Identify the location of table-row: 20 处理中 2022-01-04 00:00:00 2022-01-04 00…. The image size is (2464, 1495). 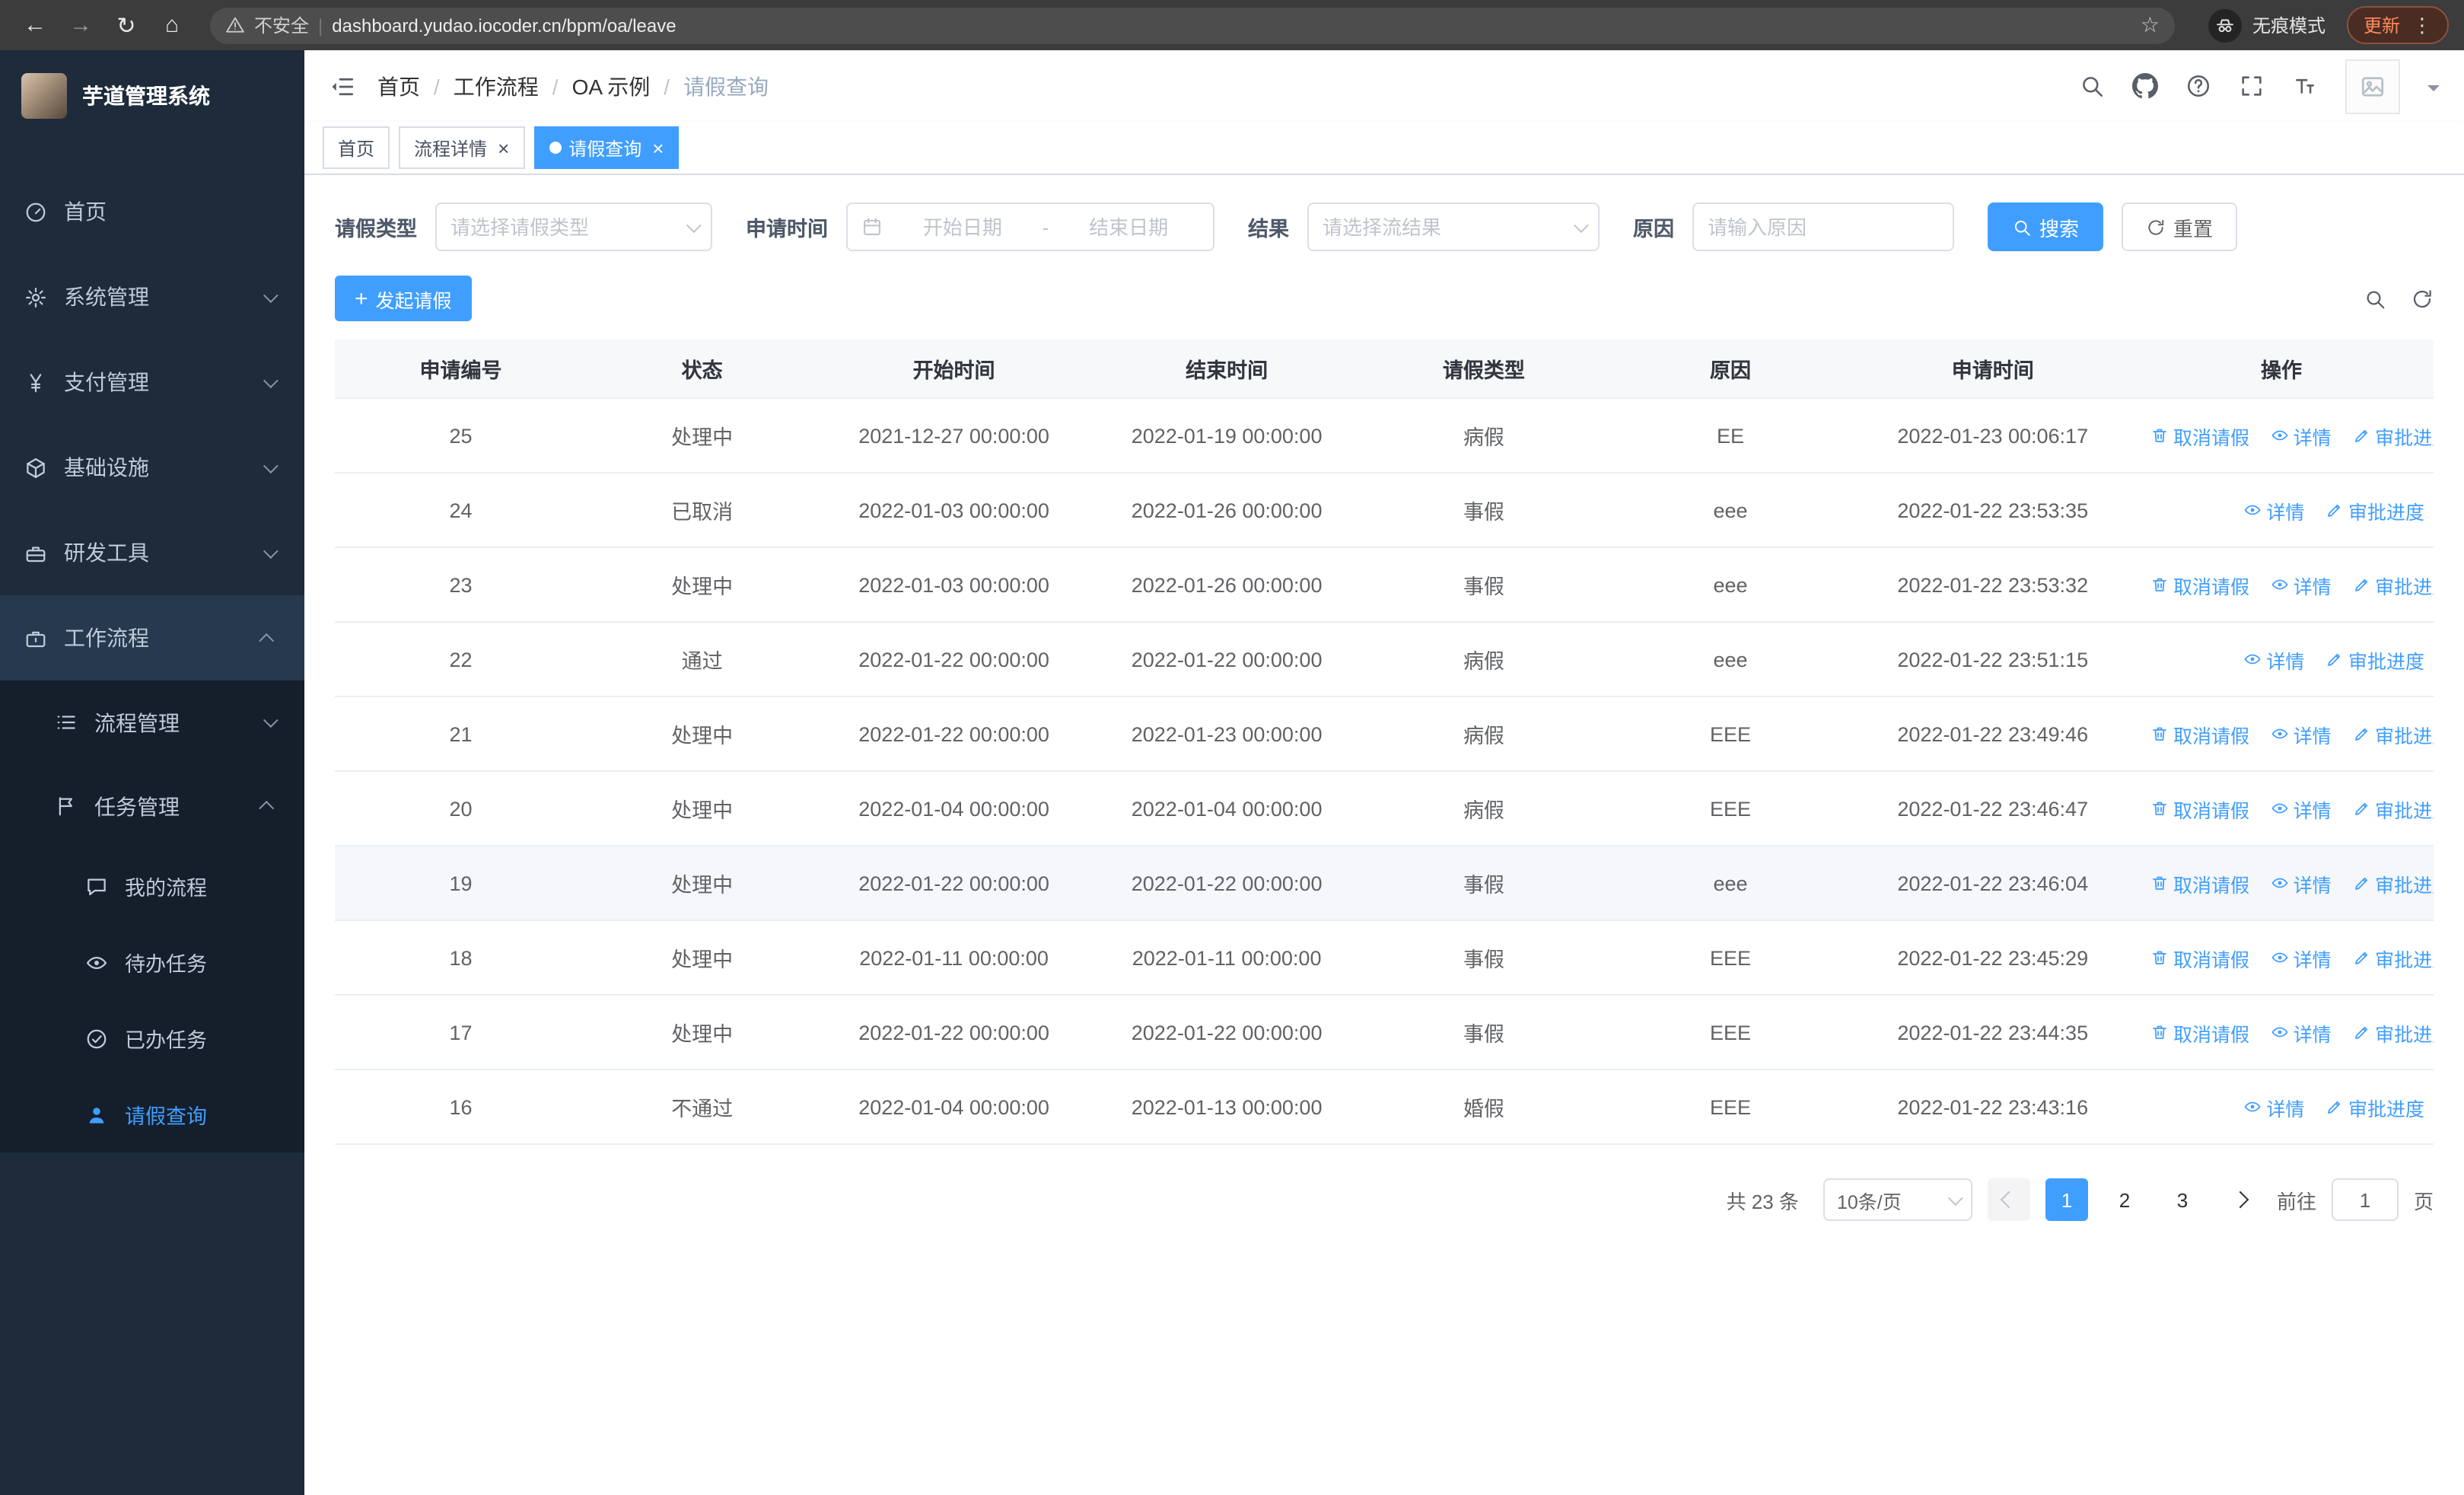
(1384, 809).